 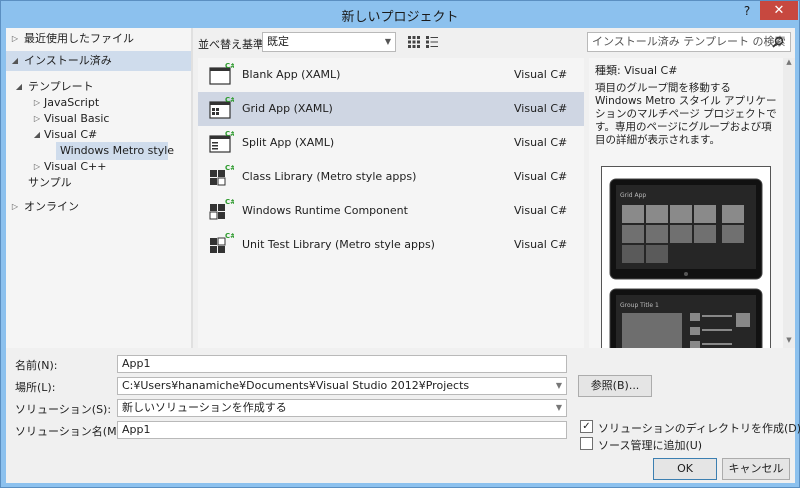 What do you see at coordinates (278, 41) in the screenshot?
I see `sort-select-value: 既定` at bounding box center [278, 41].